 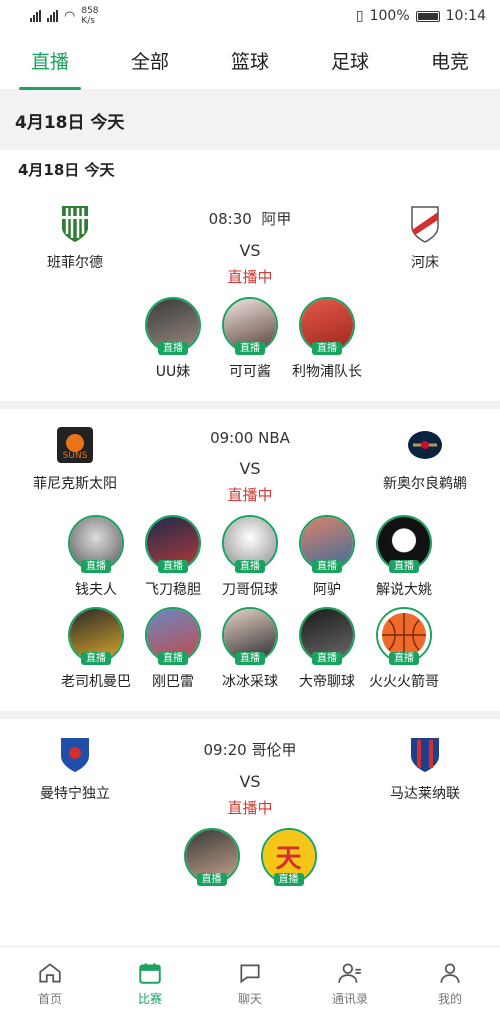 I want to click on contacts-icon, so click(x=349, y=973).